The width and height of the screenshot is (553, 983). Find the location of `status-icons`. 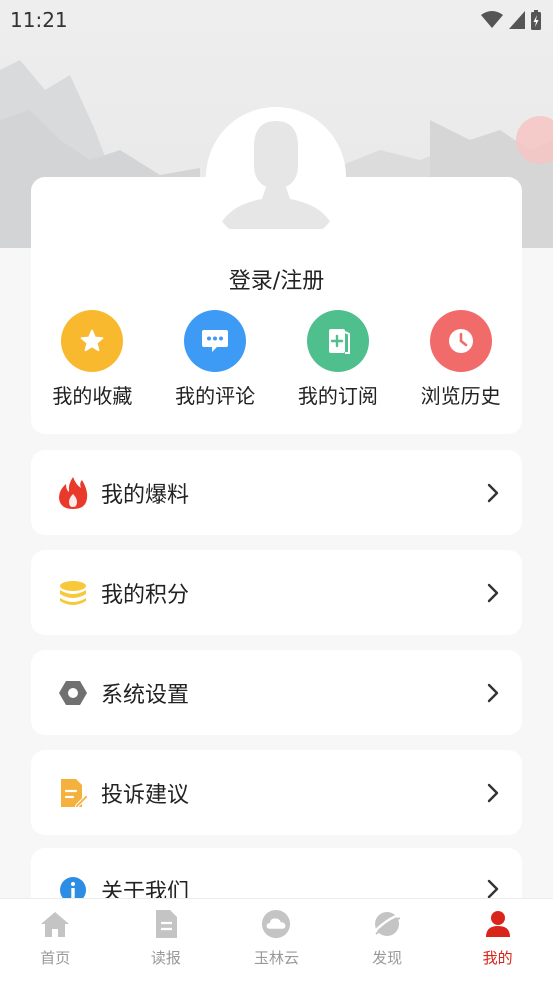

status-icons is located at coordinates (511, 20).